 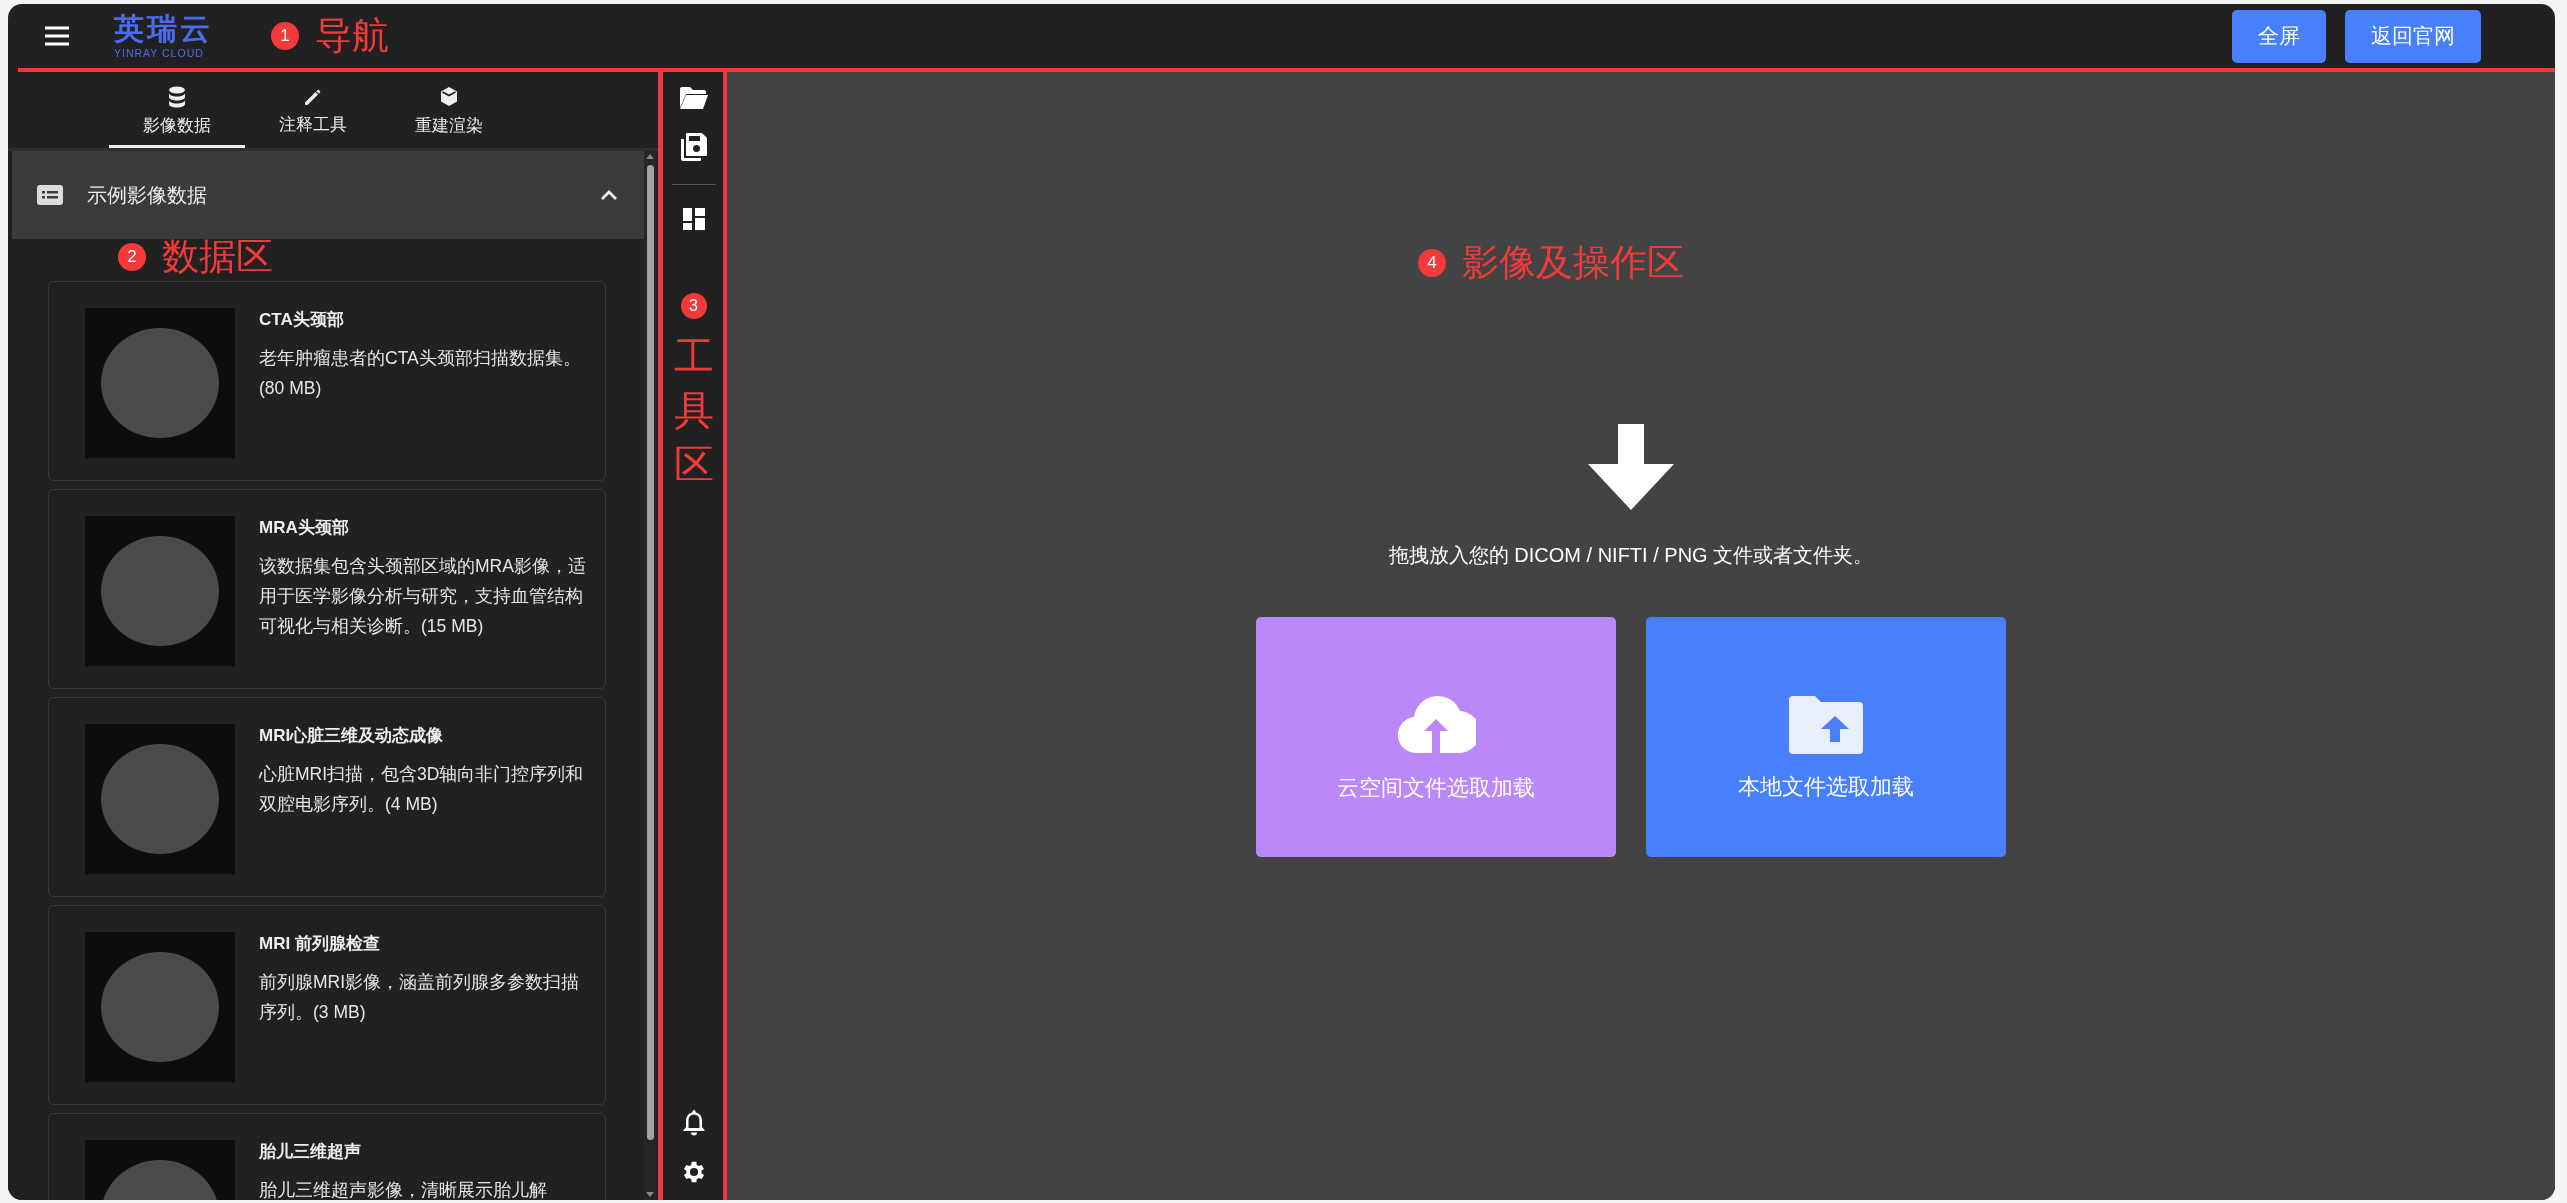 I want to click on list-card-icon, so click(x=50, y=195).